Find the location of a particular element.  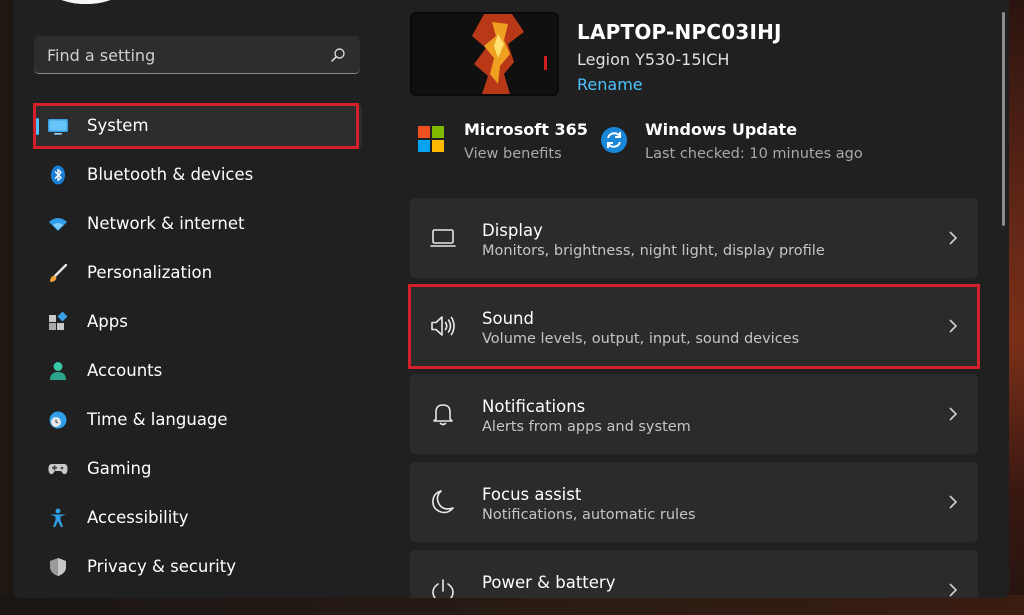

person-icon is located at coordinates (58, 371).